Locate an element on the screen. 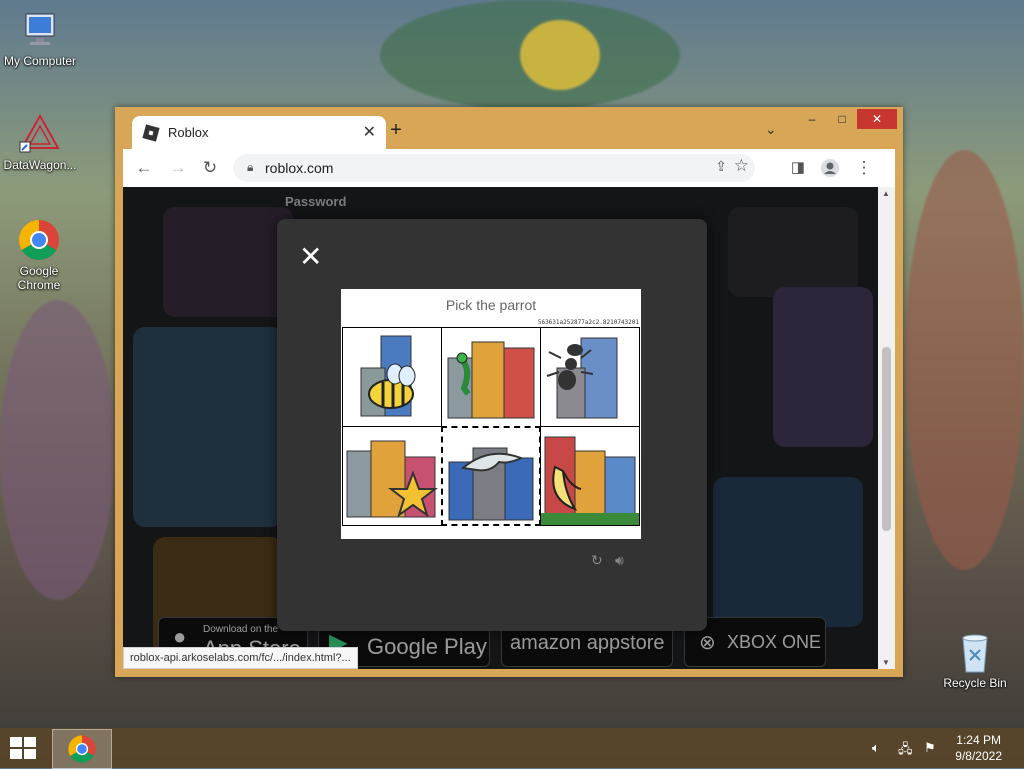 This screenshot has height=769, width=1024. scroll-up-icon: ▲ is located at coordinates (886, 193).